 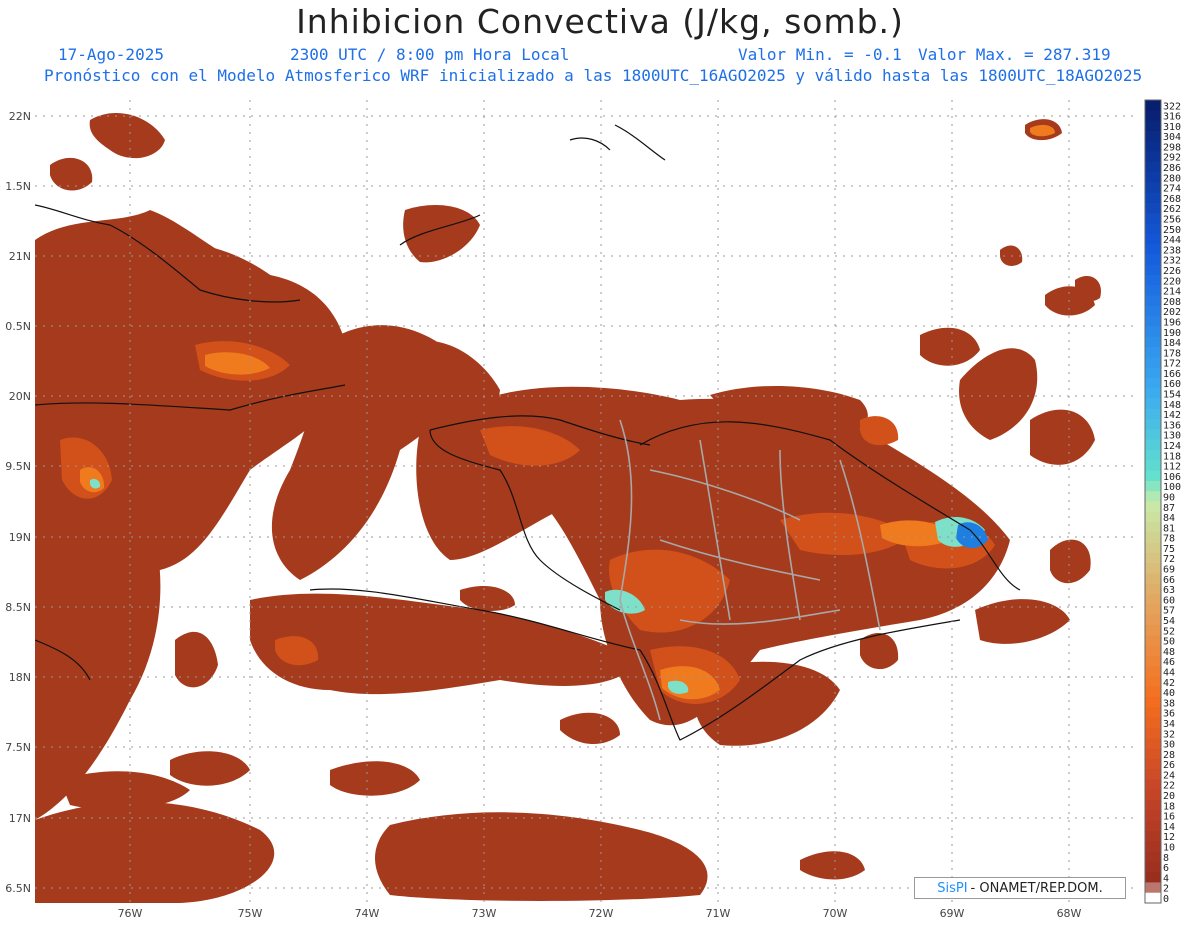 What do you see at coordinates (18, 186) in the screenshot?
I see `lat-label: 1.5N` at bounding box center [18, 186].